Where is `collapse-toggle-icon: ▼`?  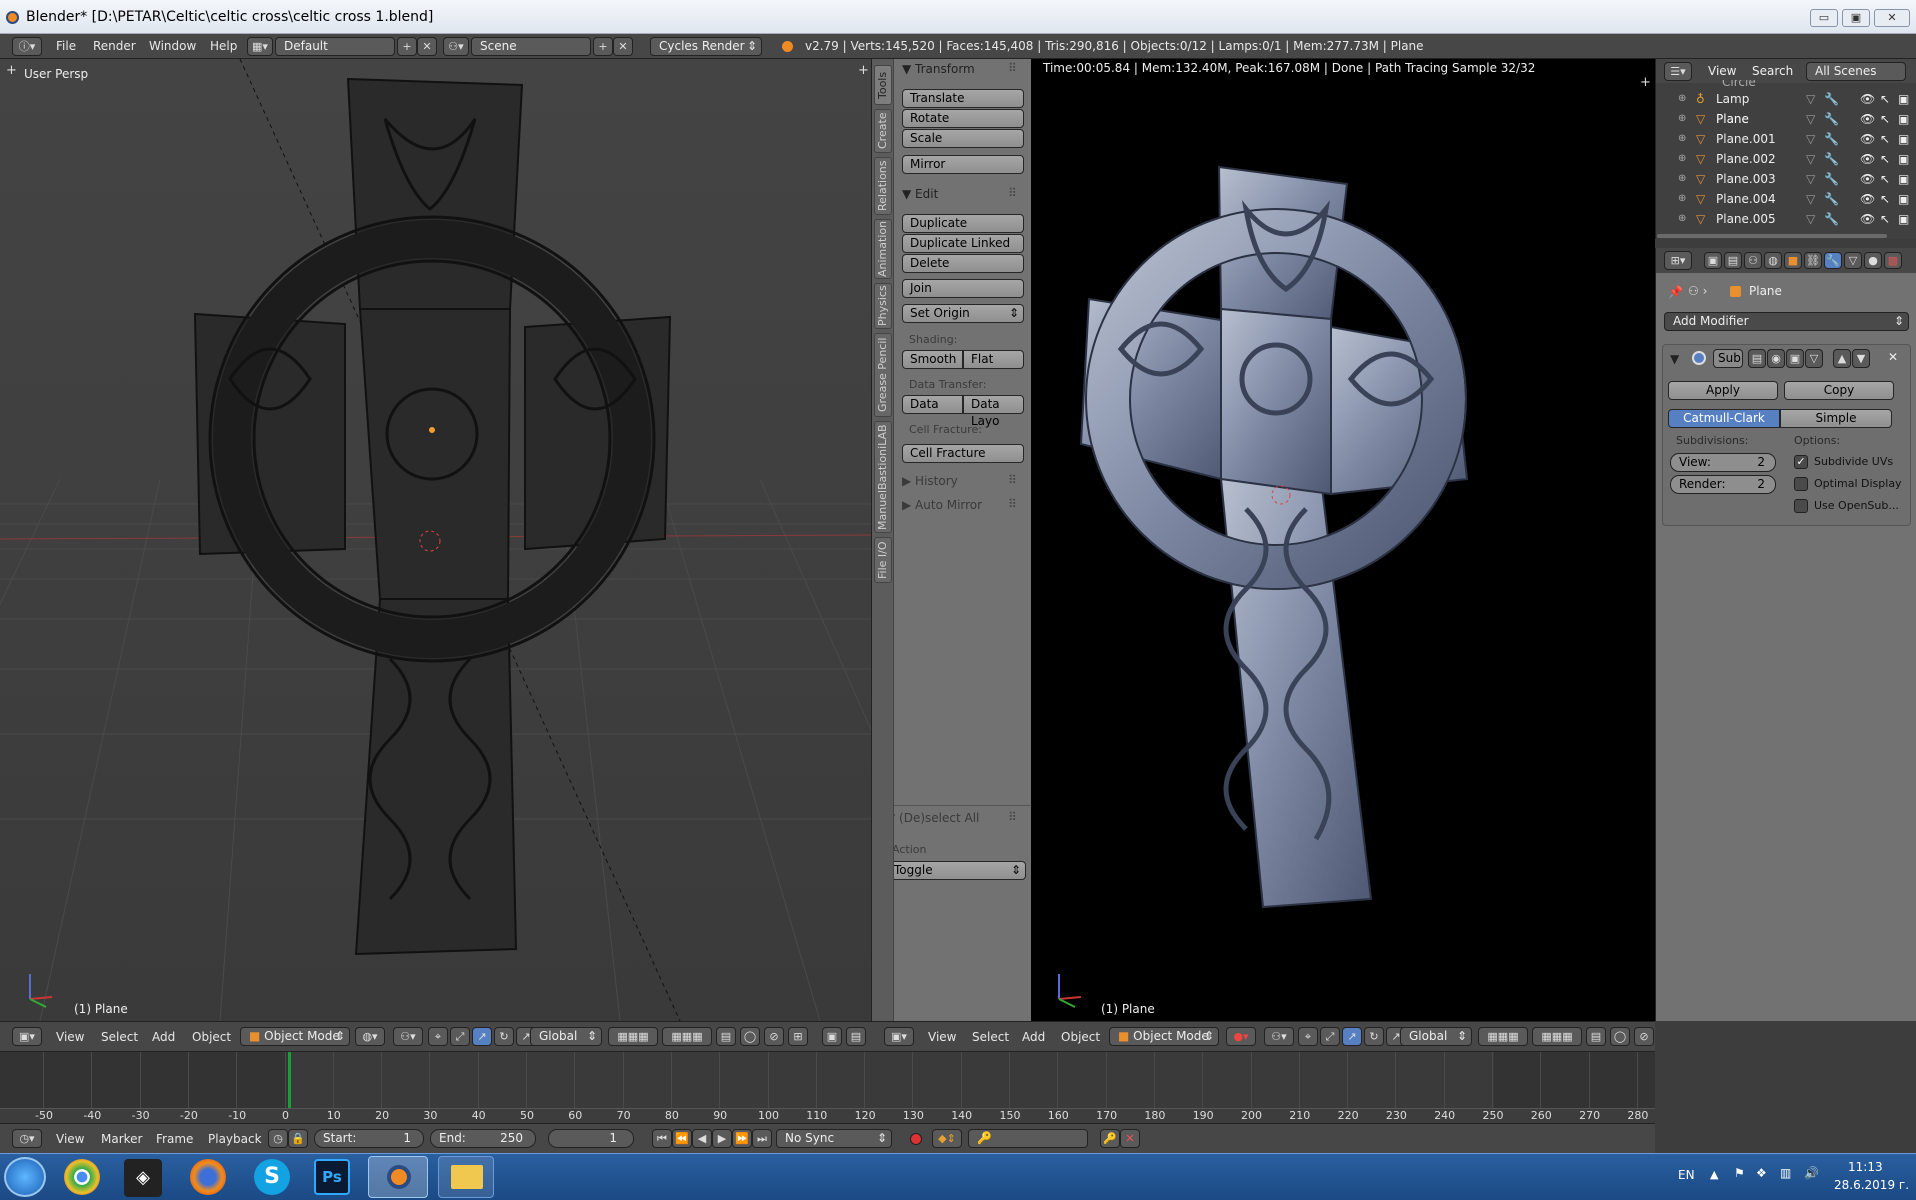 collapse-toggle-icon: ▼ is located at coordinates (1674, 359).